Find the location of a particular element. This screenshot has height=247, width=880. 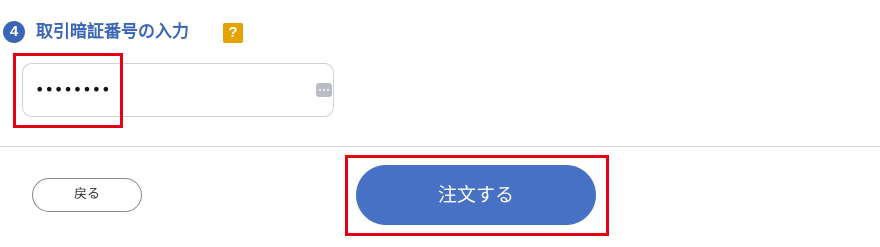

help-icon: ? is located at coordinates (233, 33).